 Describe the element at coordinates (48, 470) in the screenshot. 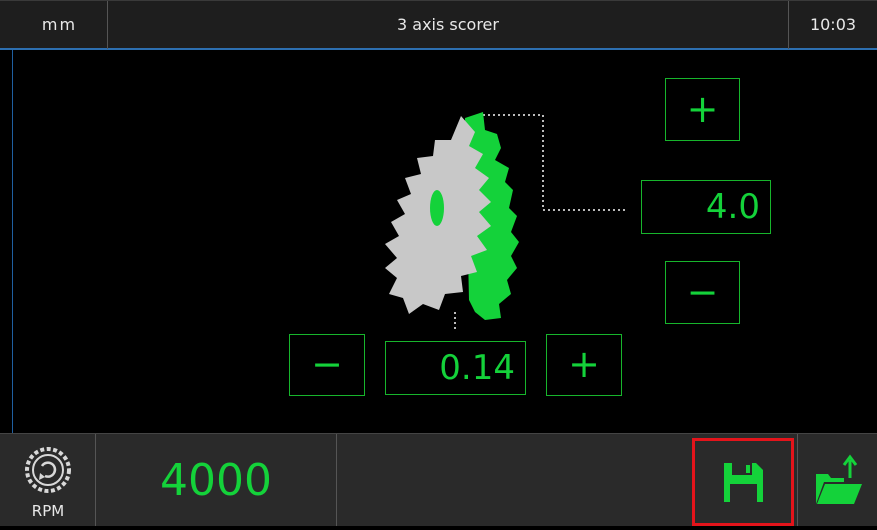

I see `saw-blade-speed-icon` at that location.